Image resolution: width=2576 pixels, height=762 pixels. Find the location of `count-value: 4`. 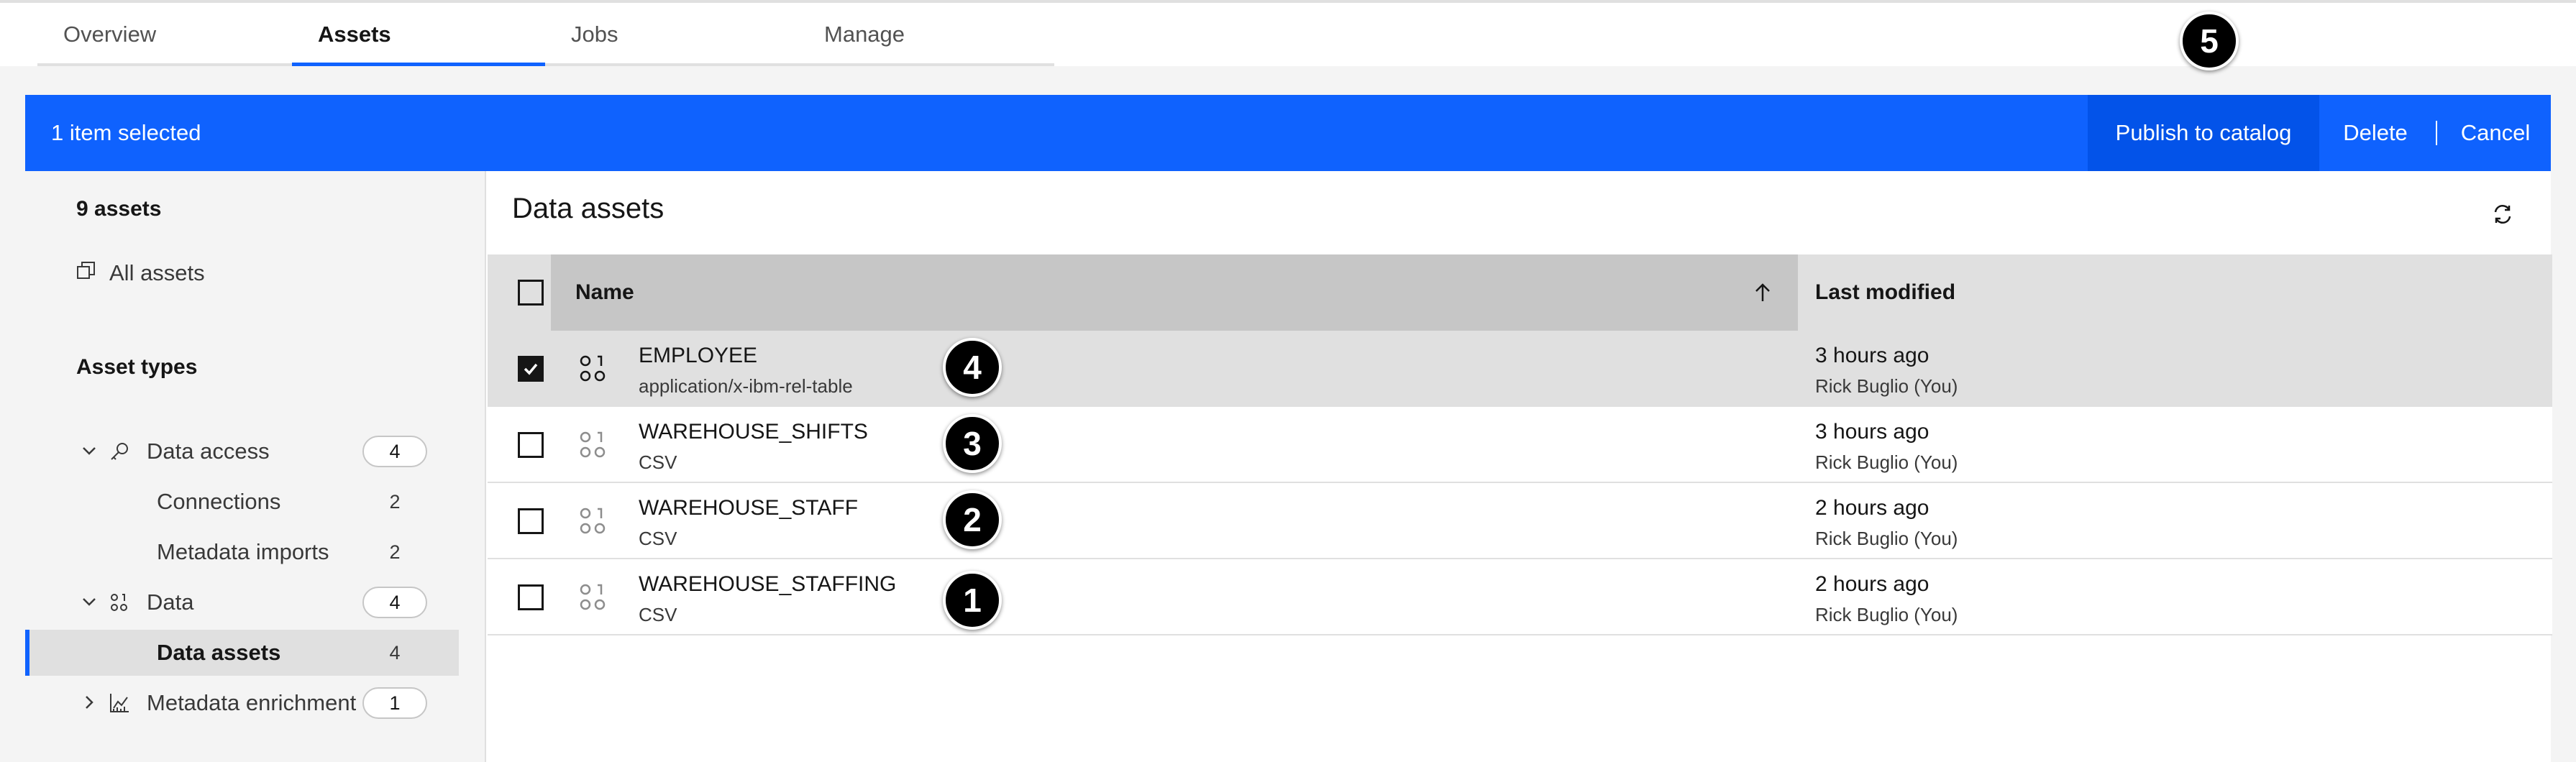

count-value: 4 is located at coordinates (395, 653).